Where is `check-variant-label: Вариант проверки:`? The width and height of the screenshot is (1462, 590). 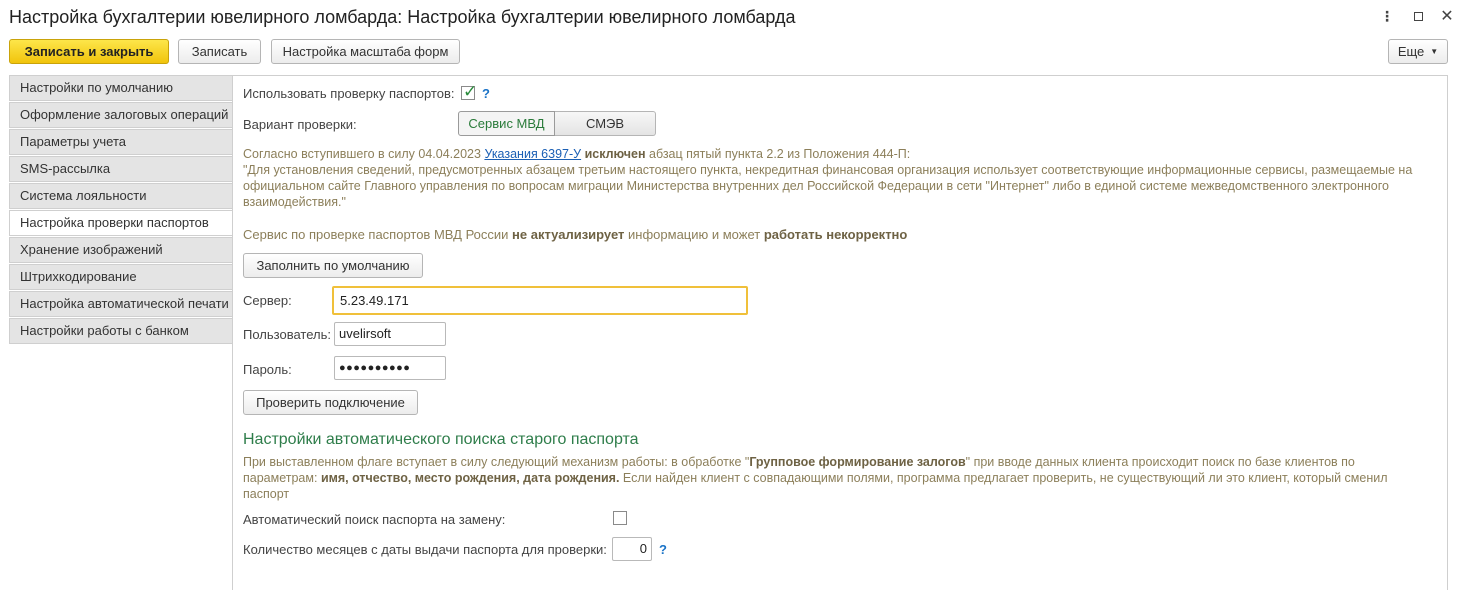 check-variant-label: Вариант проверки: is located at coordinates (300, 124).